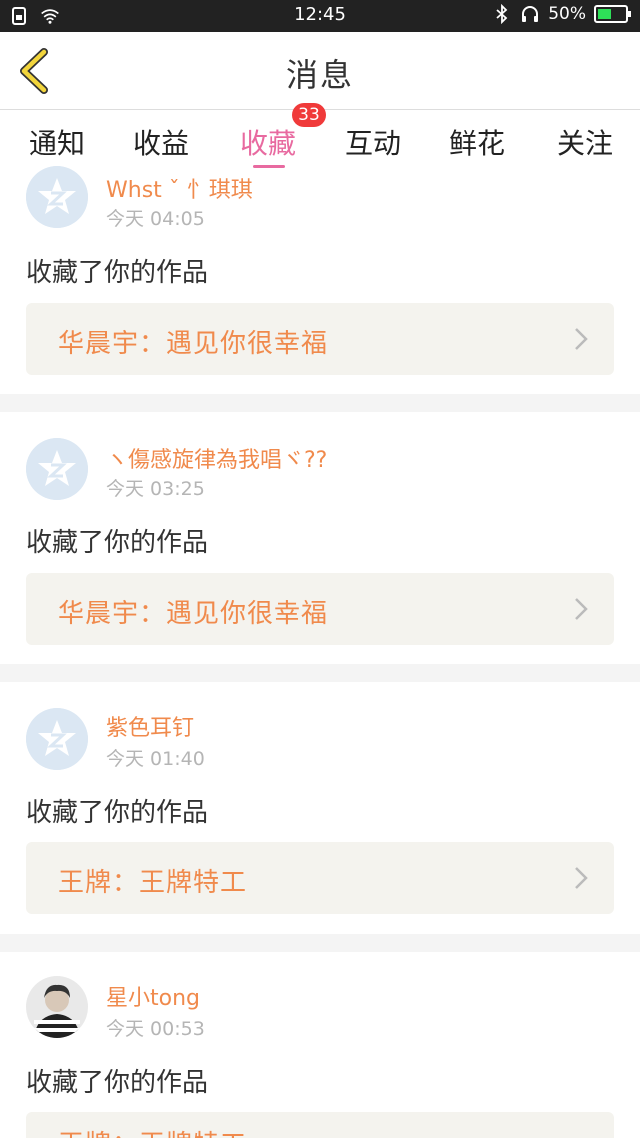 The width and height of the screenshot is (640, 1138). Describe the element at coordinates (502, 14) in the screenshot. I see `bluetooth-icon` at that location.